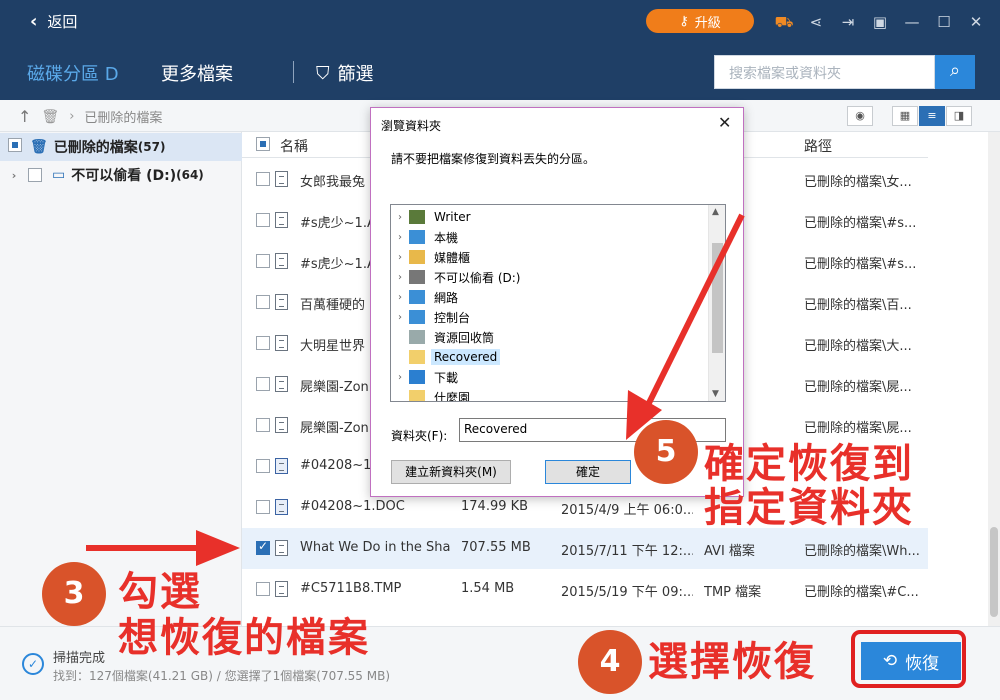 The height and width of the screenshot is (700, 1000). Describe the element at coordinates (932, 116) in the screenshot. I see `list-view-button: ≡` at that location.